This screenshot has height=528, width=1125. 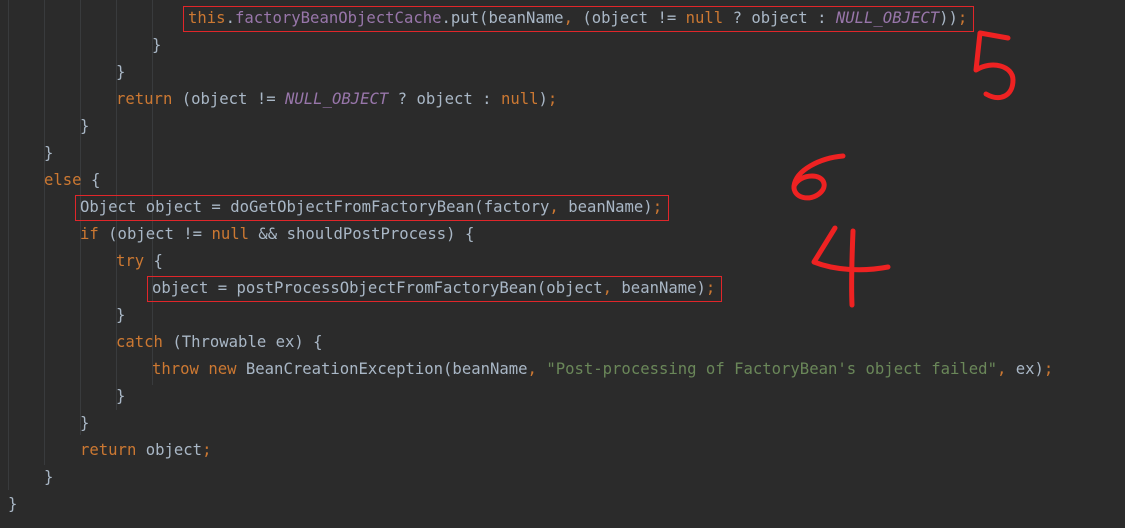 I want to click on code-line: catch (Throwable ex) {, so click(x=219, y=342).